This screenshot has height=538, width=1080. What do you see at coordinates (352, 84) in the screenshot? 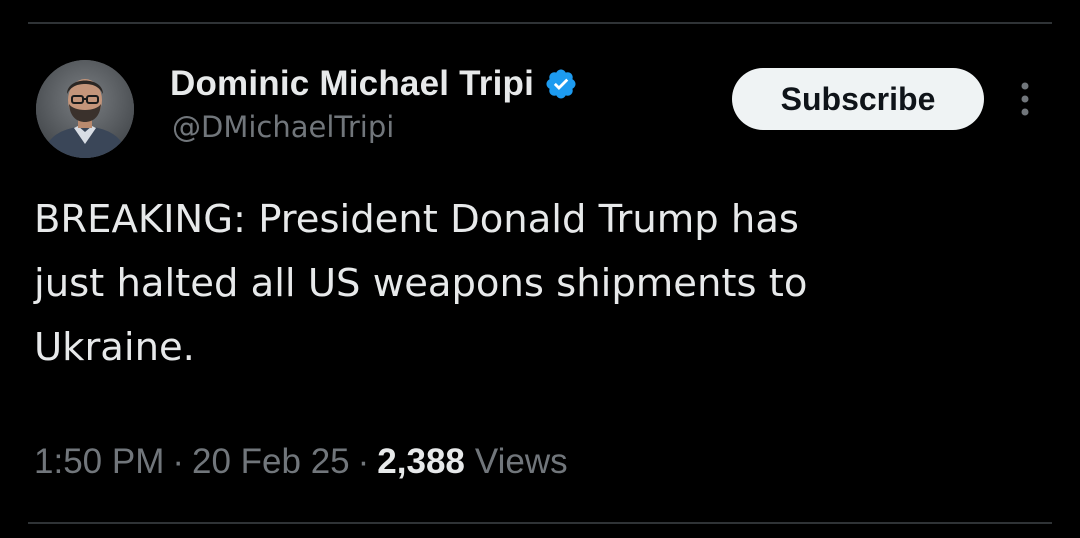
I see `display-name: Dominic Michael Tripi` at bounding box center [352, 84].